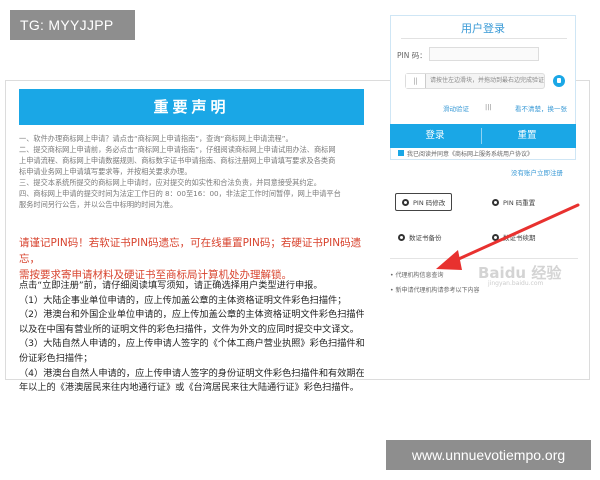 Image resolution: width=600 pixels, height=480 pixels. I want to click on notice-line: 服务时间另行公告，并以公告中标明的时间为准。, so click(98, 204).